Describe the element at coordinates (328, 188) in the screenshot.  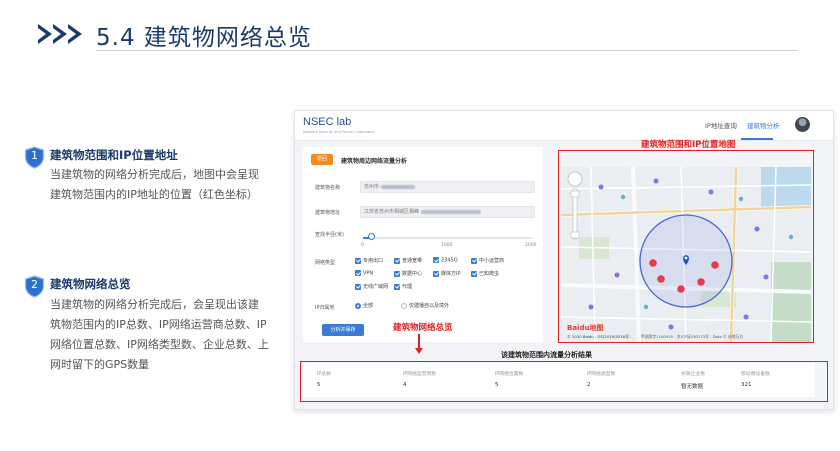
I see `building-name-label: 建筑物名称` at that location.